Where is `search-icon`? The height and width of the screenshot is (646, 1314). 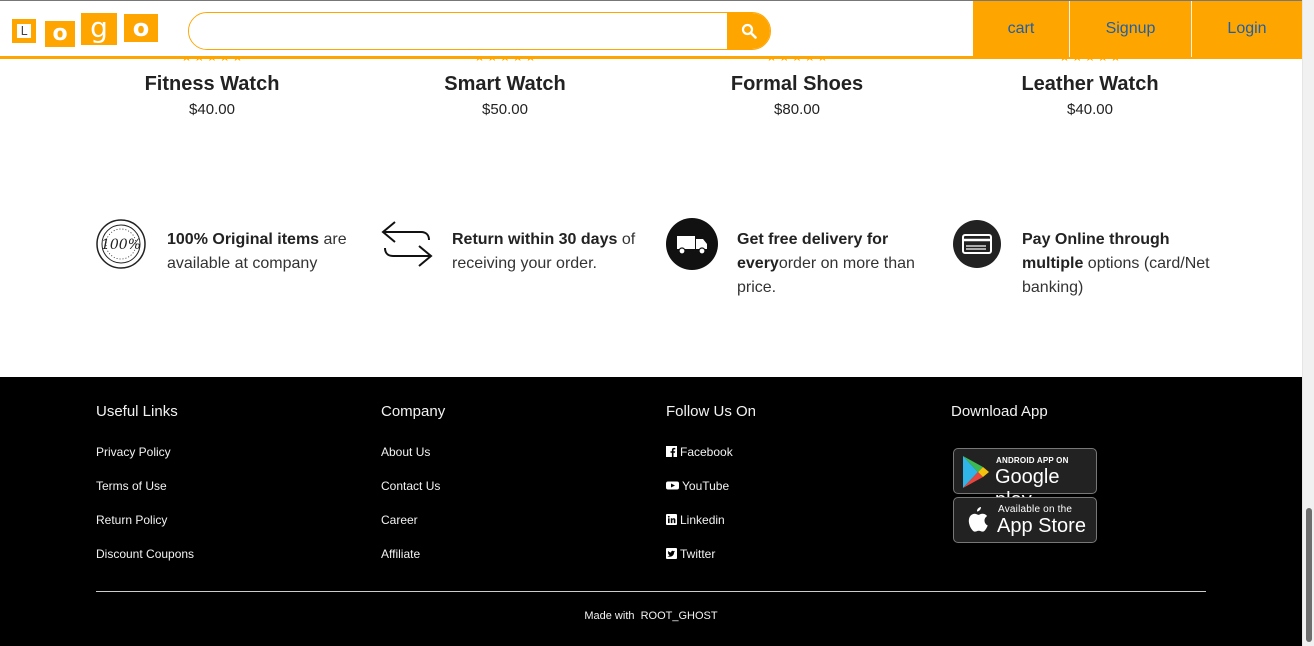
search-icon is located at coordinates (749, 31).